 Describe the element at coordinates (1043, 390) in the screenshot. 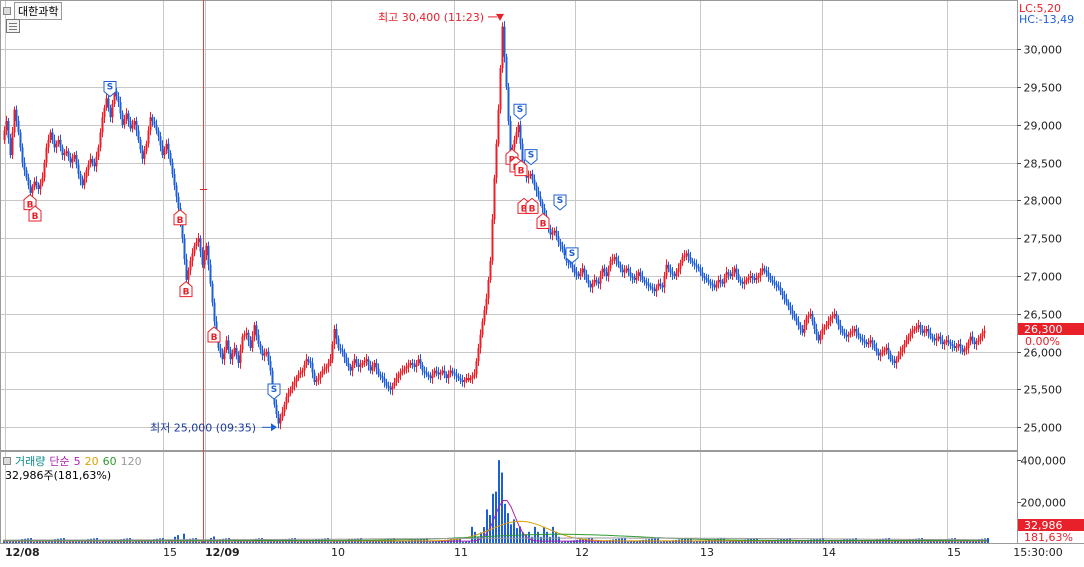

I see `y-tick-label: 25,500` at that location.